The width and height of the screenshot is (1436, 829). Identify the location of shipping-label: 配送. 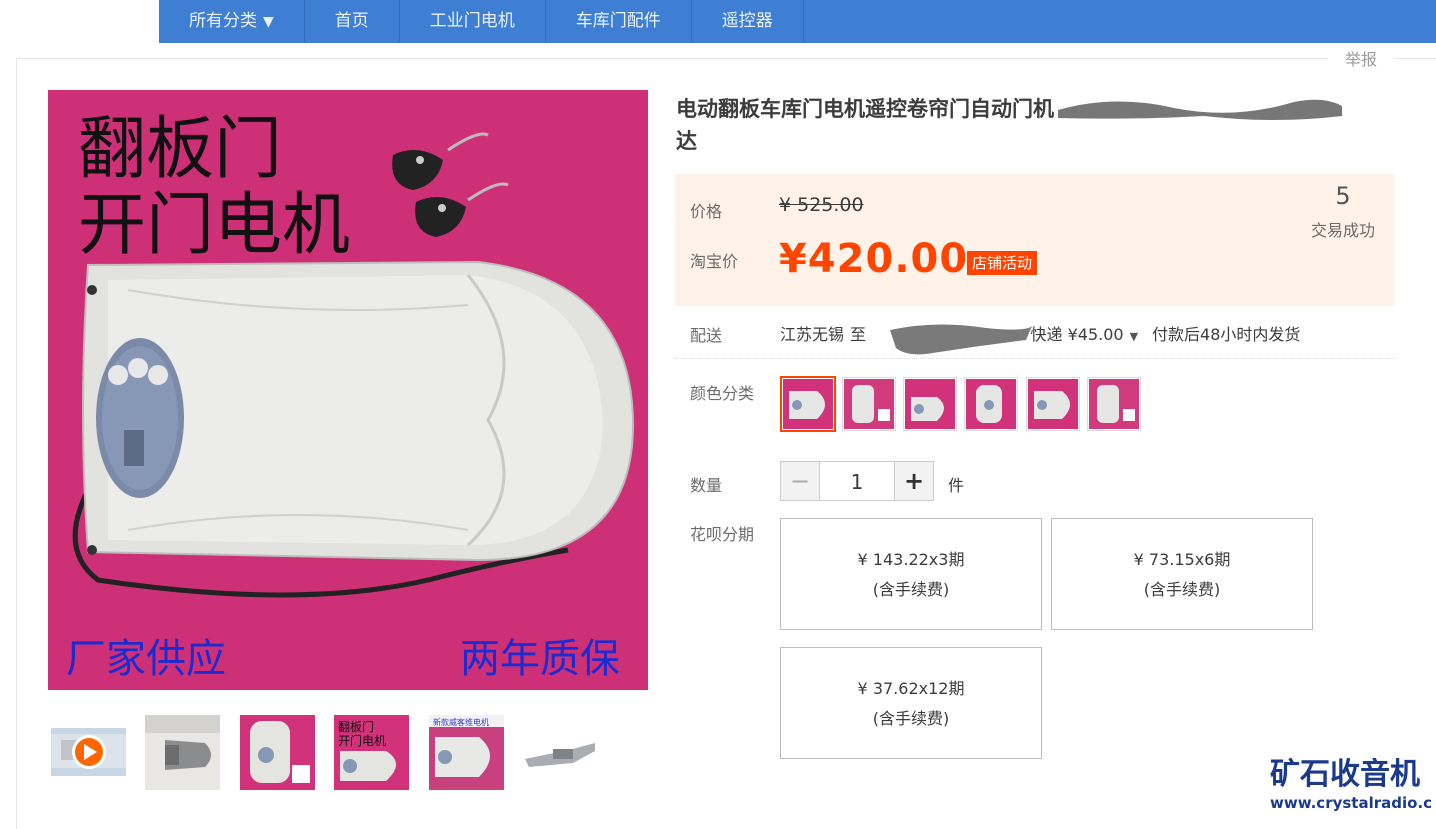
(706, 335).